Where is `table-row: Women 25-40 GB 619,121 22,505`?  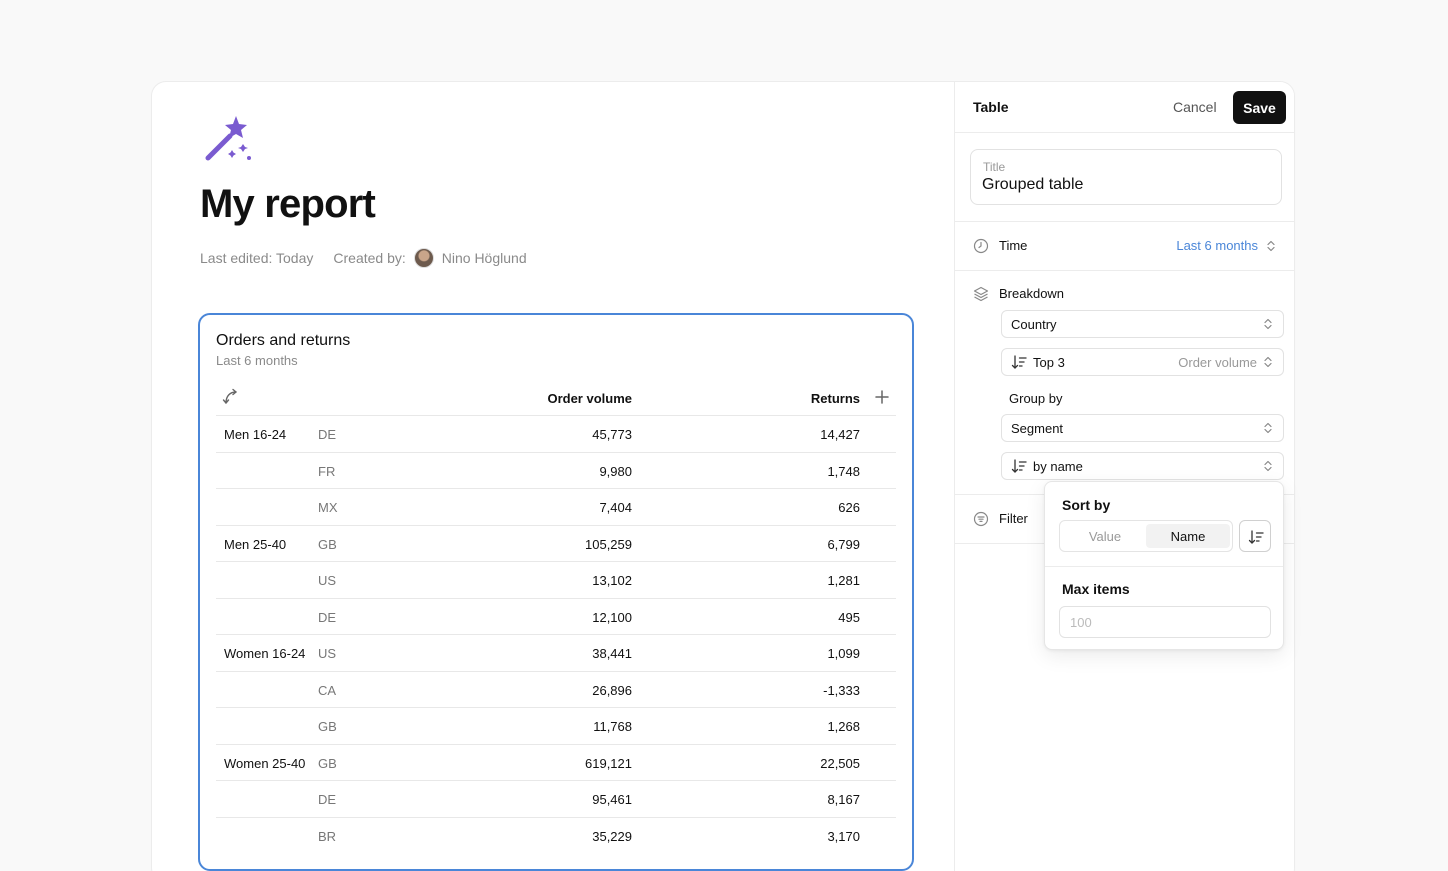 table-row: Women 25-40 GB 619,121 22,505 is located at coordinates (556, 762).